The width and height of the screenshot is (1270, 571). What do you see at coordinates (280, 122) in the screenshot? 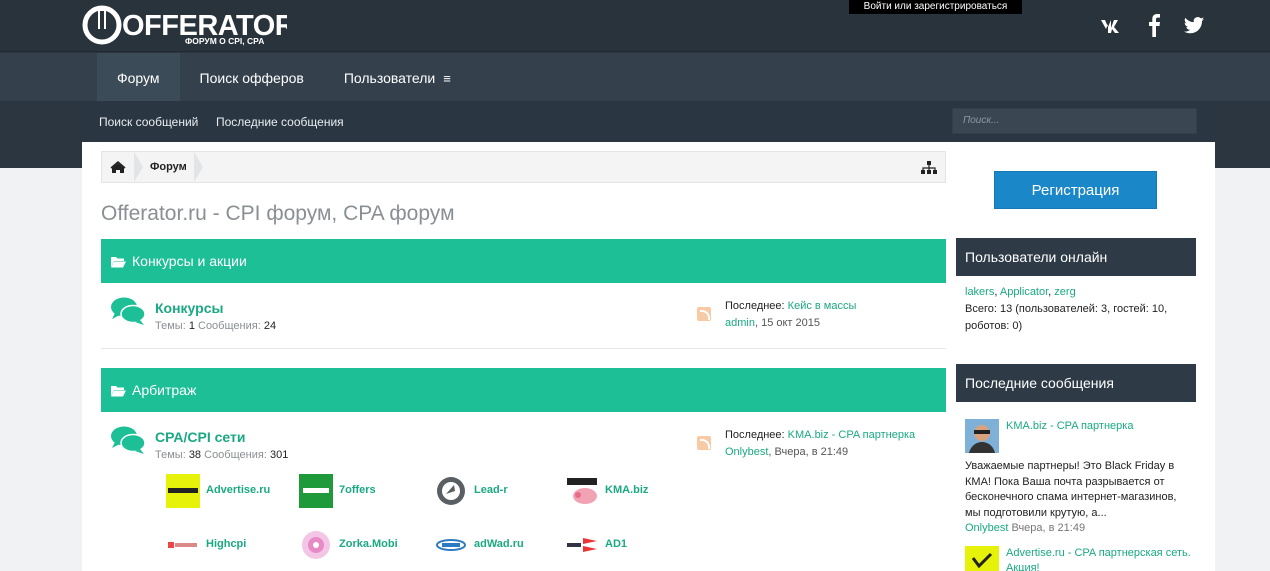
I see `recent-messages-link: Последние сообщения` at bounding box center [280, 122].